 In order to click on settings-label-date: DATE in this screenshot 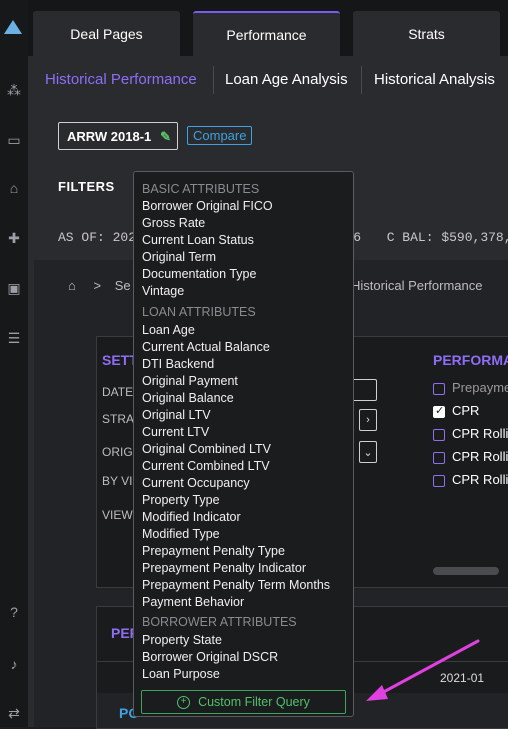, I will do `click(118, 392)`.